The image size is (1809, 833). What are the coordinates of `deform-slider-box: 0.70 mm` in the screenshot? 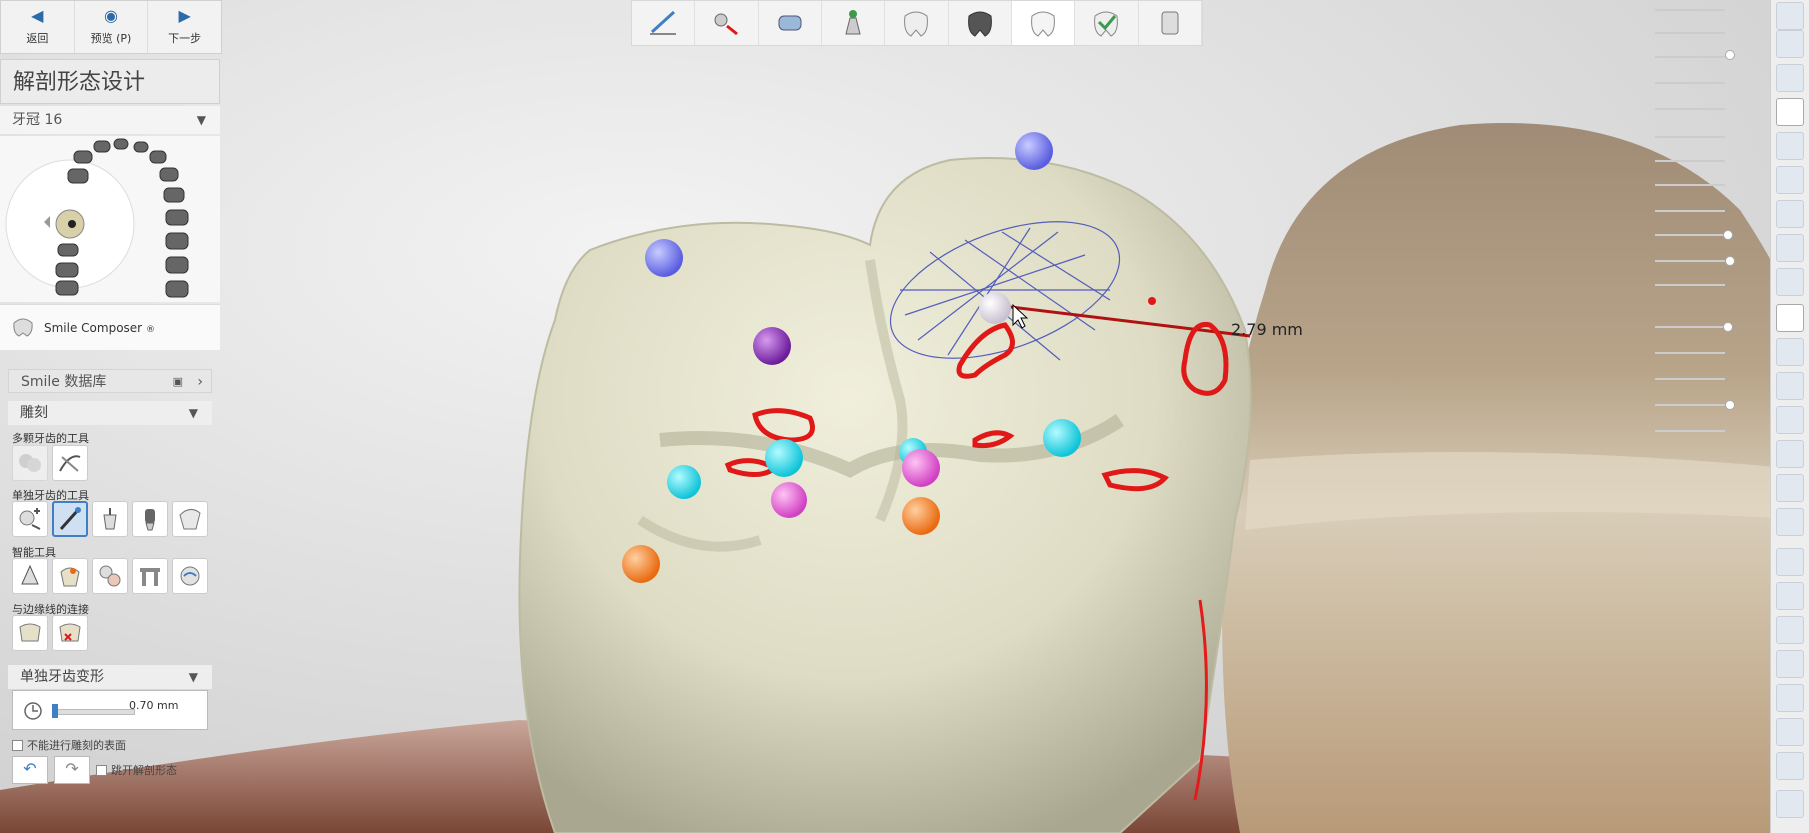 It's located at (110, 710).